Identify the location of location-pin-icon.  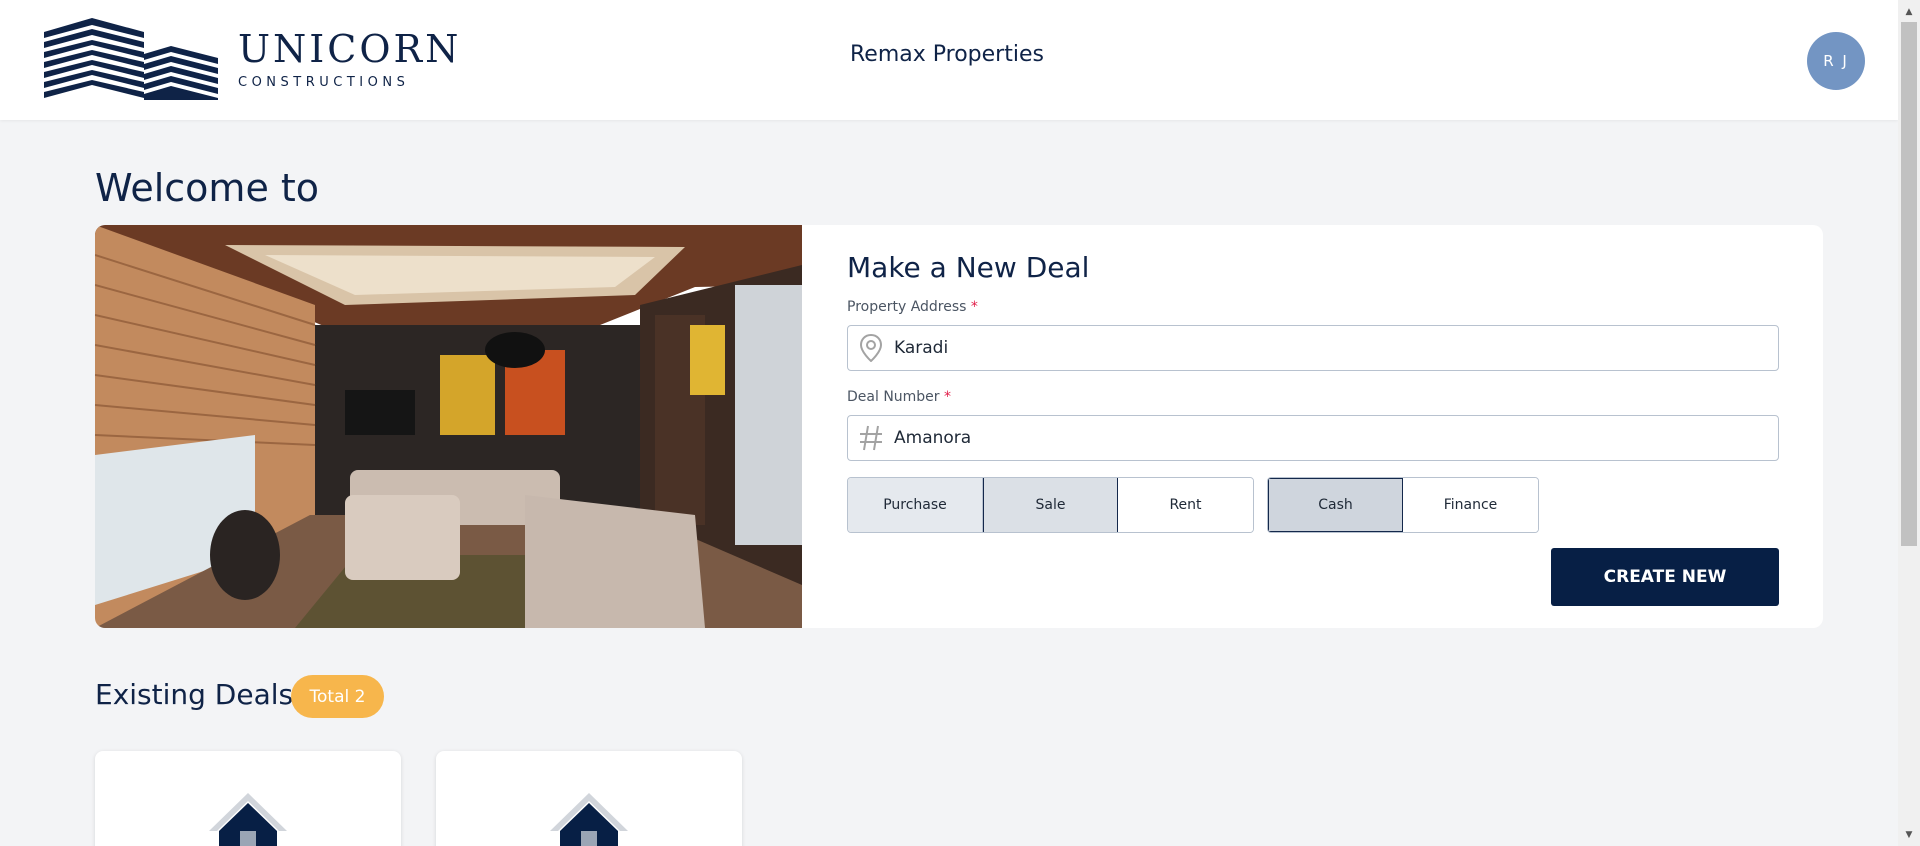
(871, 348).